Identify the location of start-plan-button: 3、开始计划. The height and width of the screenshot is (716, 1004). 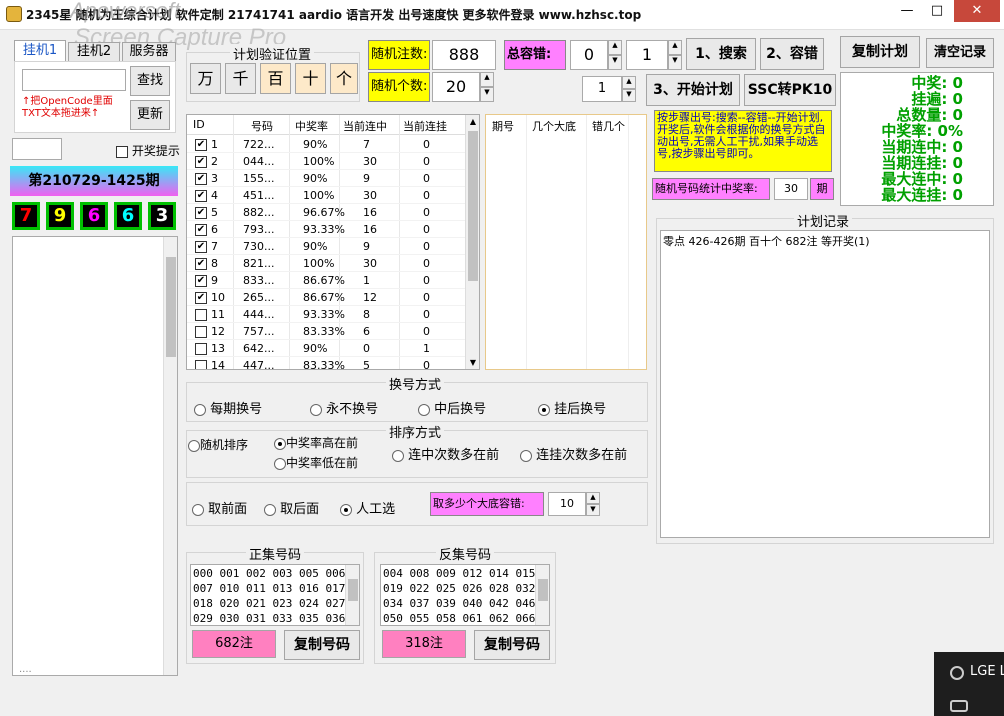
(693, 90).